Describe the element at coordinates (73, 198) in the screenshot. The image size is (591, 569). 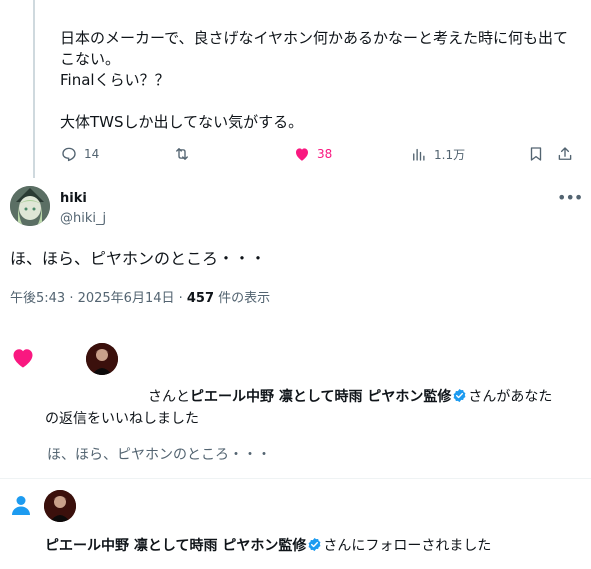
I see `author-name: hiki` at that location.